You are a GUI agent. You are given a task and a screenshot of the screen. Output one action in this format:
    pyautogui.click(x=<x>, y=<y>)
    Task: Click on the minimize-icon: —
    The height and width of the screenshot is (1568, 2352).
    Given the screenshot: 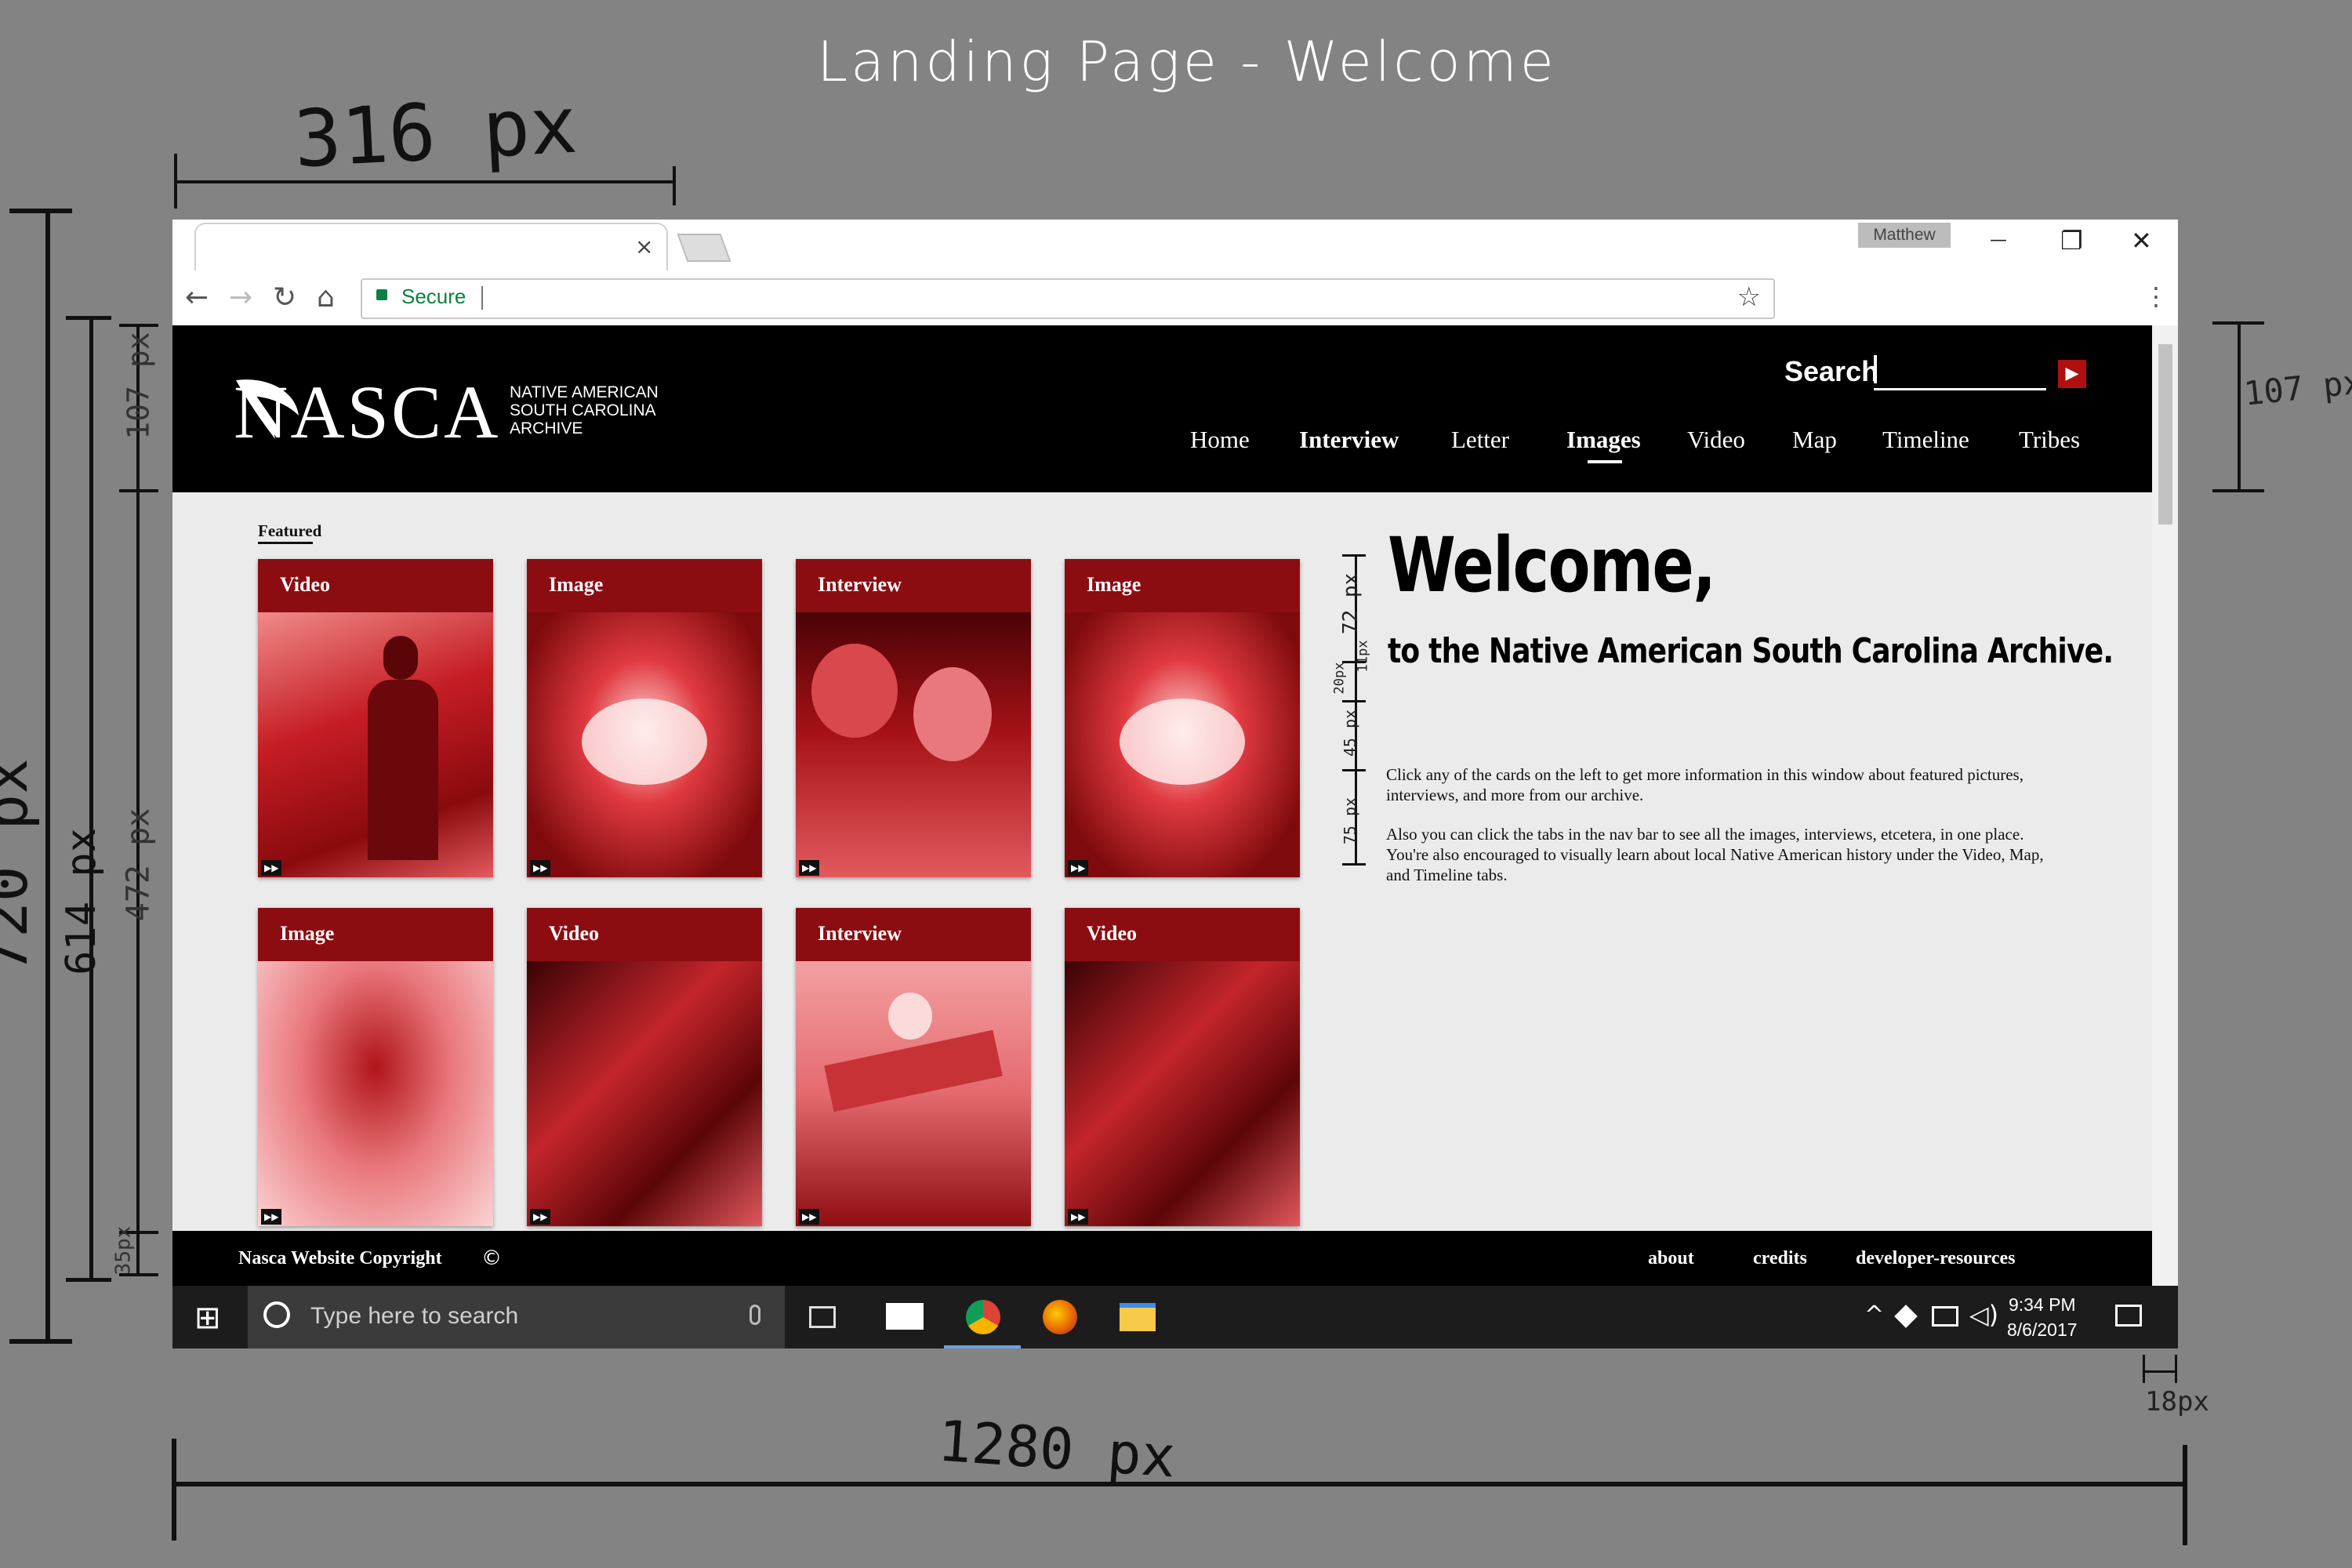 What is the action you would take?
    pyautogui.click(x=1998, y=240)
    